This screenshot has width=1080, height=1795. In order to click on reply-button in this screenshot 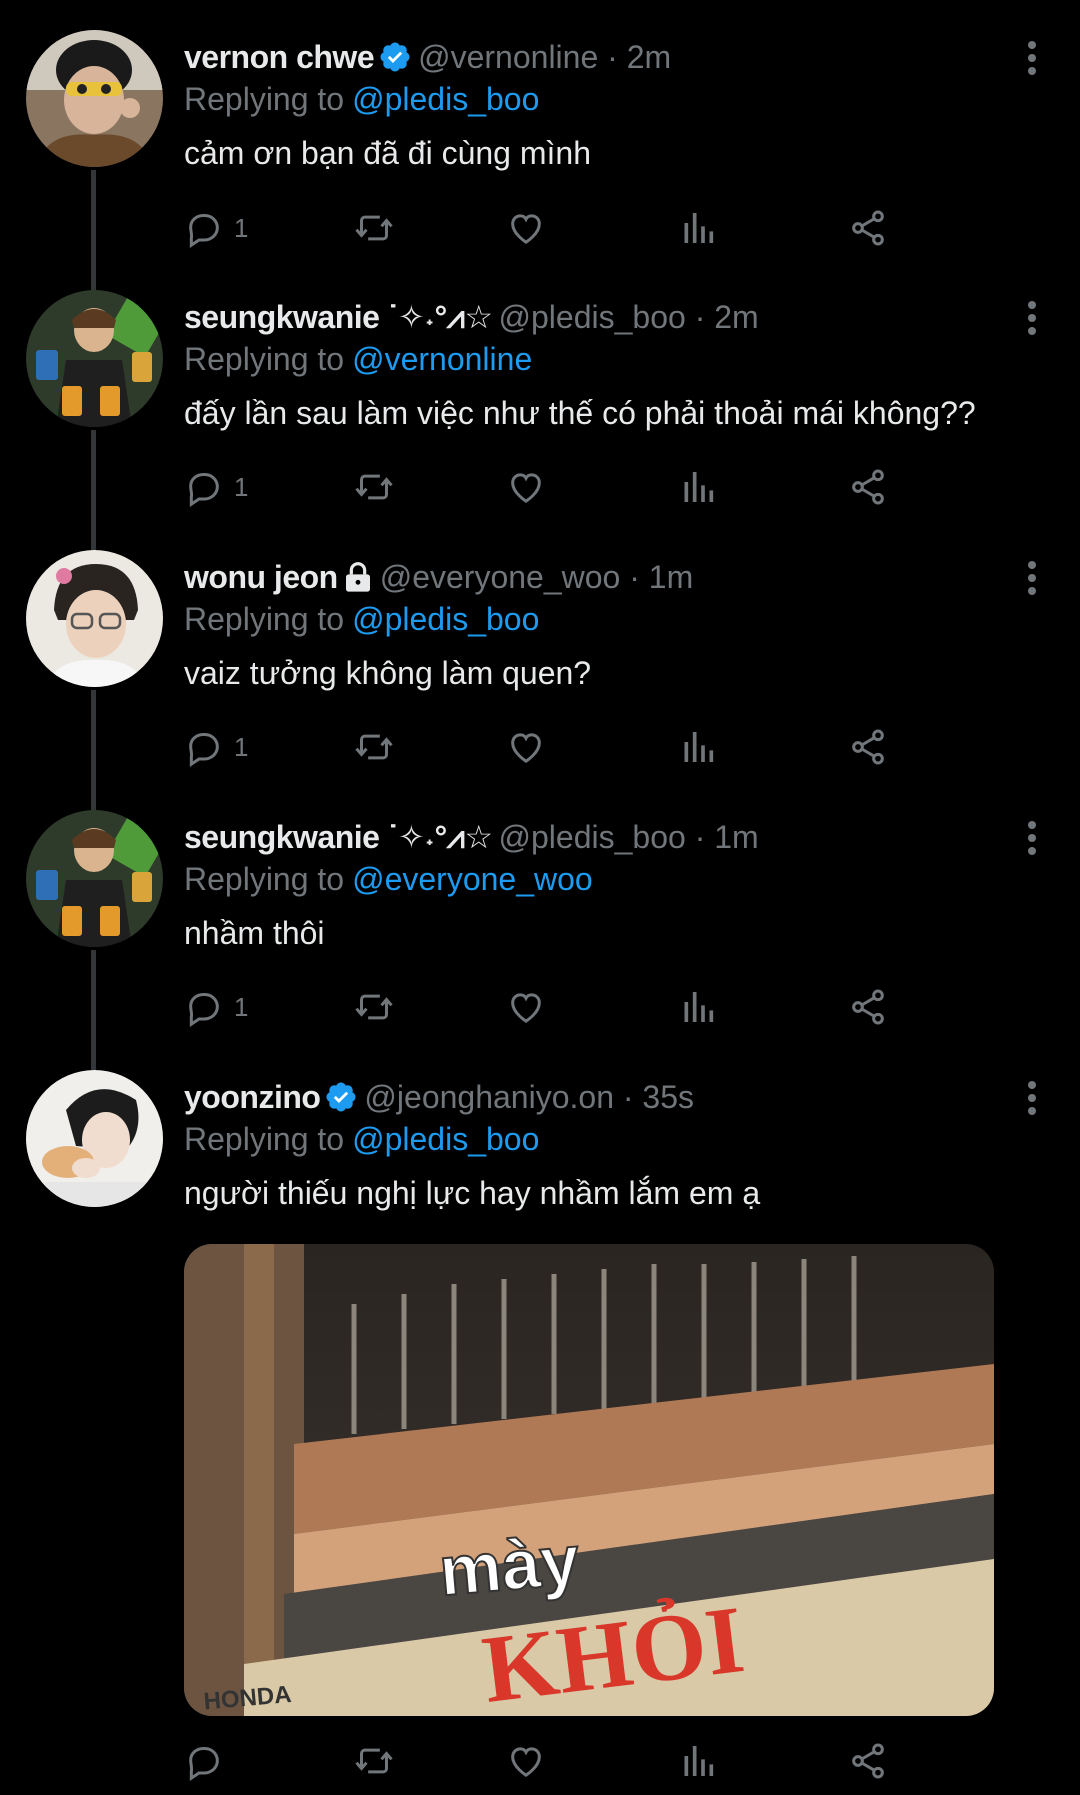, I will do `click(204, 1761)`.